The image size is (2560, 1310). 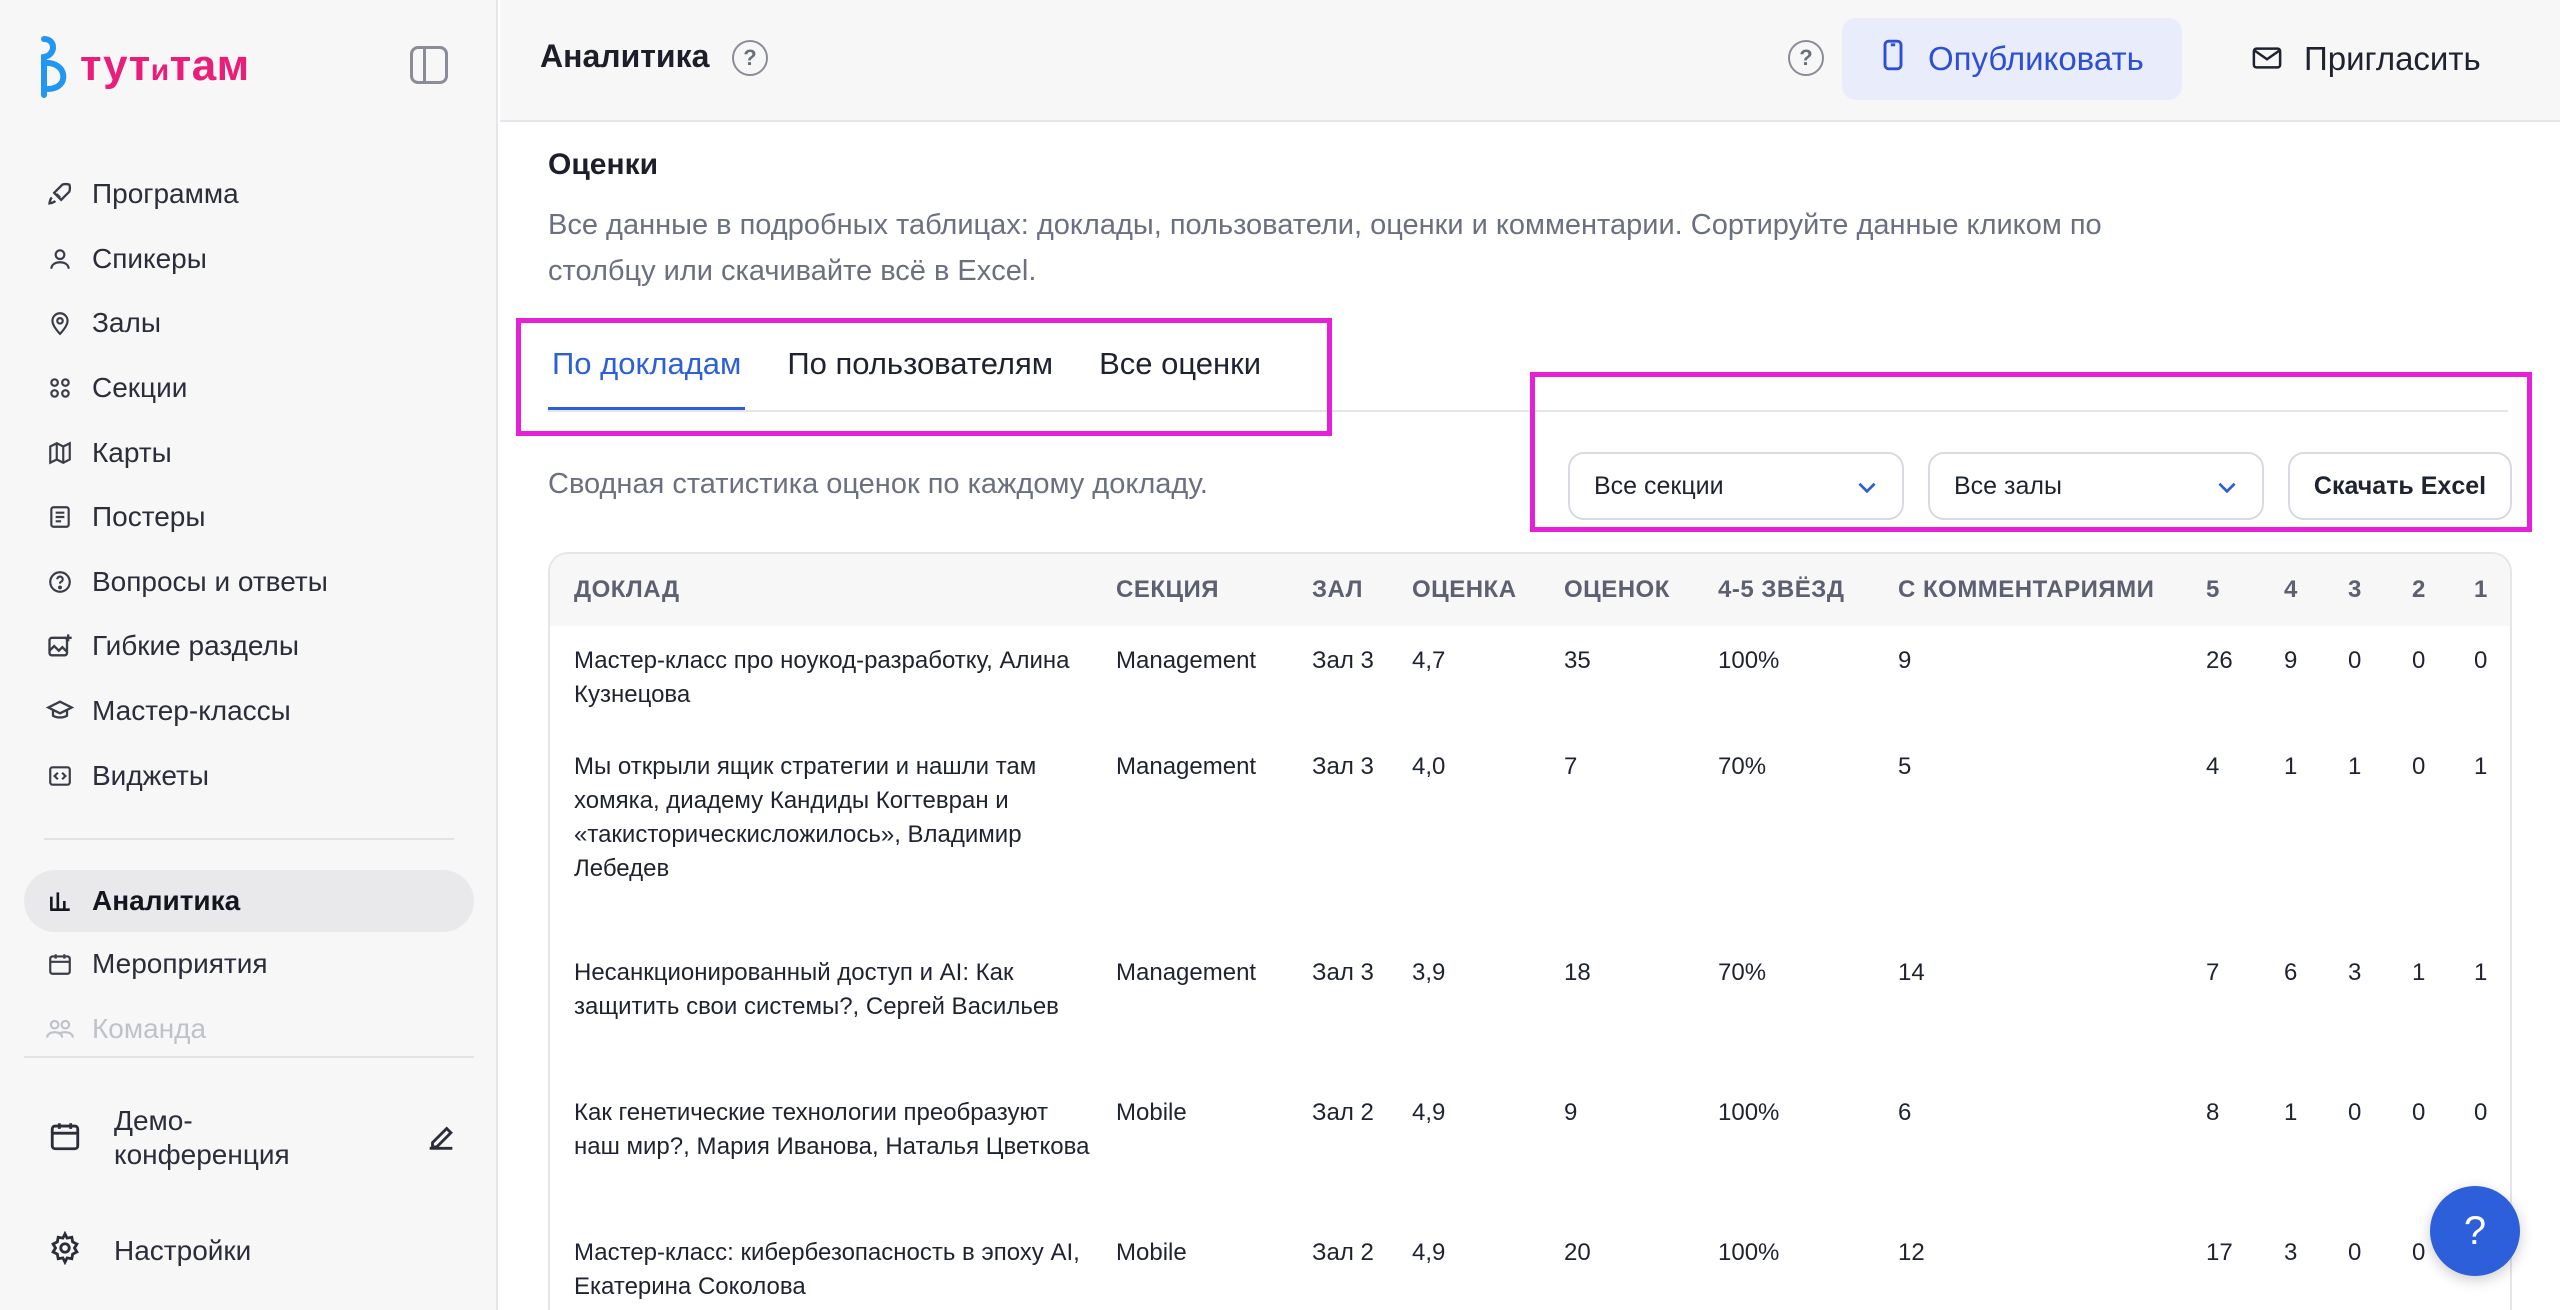 What do you see at coordinates (249, 1029) in the screenshot?
I see `sidebar-item-team: Команда` at bounding box center [249, 1029].